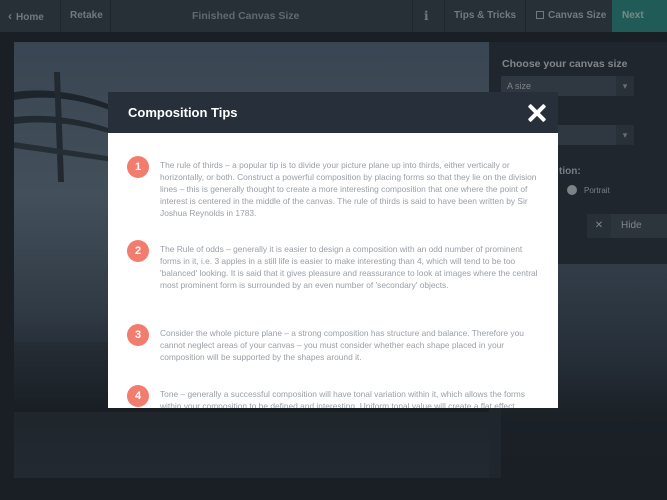  I want to click on dialog-title: Composition Tips, so click(183, 112).